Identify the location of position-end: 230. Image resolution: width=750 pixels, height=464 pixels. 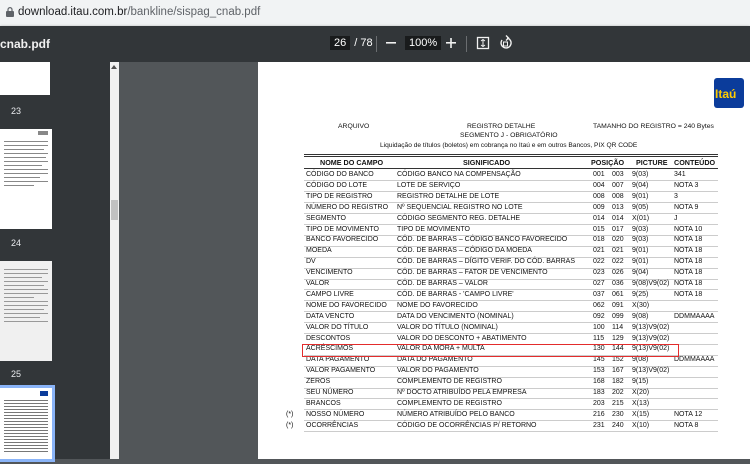
(618, 414).